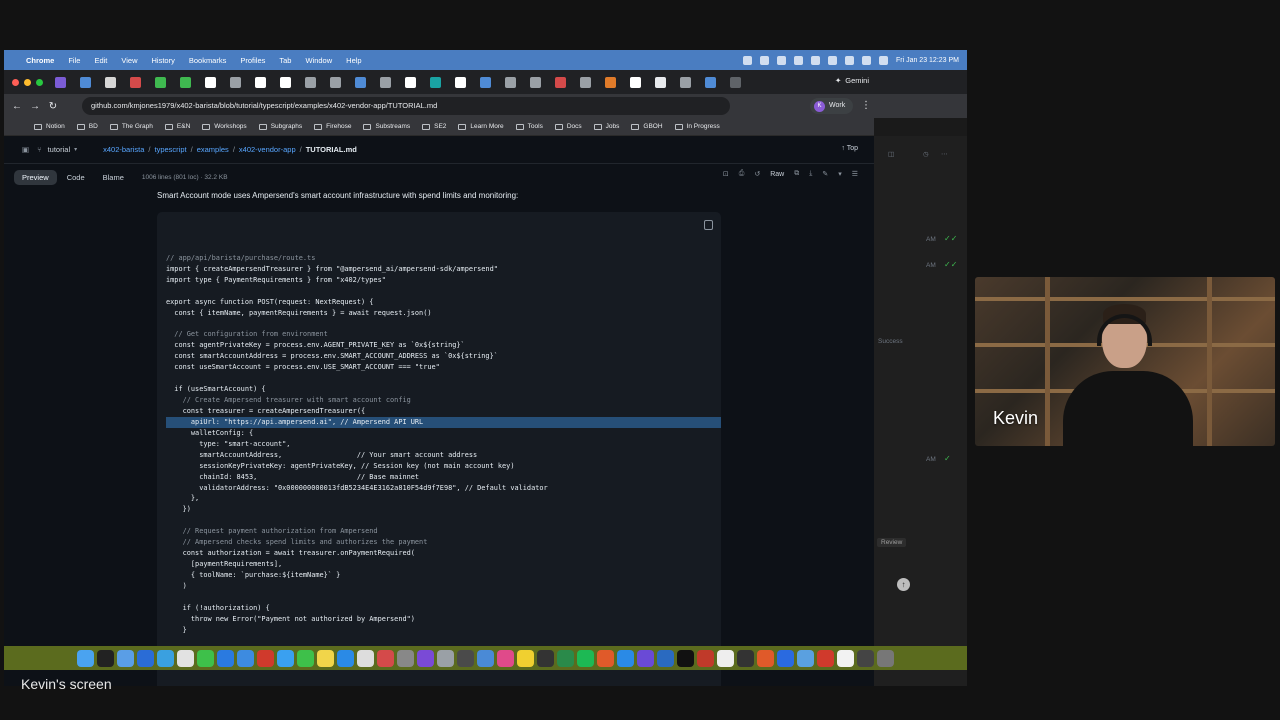 The height and width of the screenshot is (720, 1280). I want to click on acrobat-icon, so click(265, 658).